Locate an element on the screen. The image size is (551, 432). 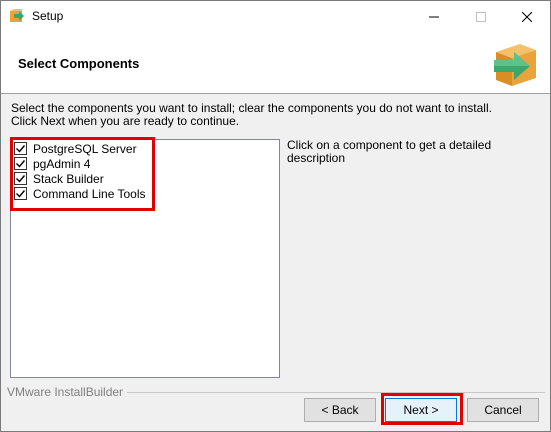
component-label: Stack Builder is located at coordinates (68, 178).